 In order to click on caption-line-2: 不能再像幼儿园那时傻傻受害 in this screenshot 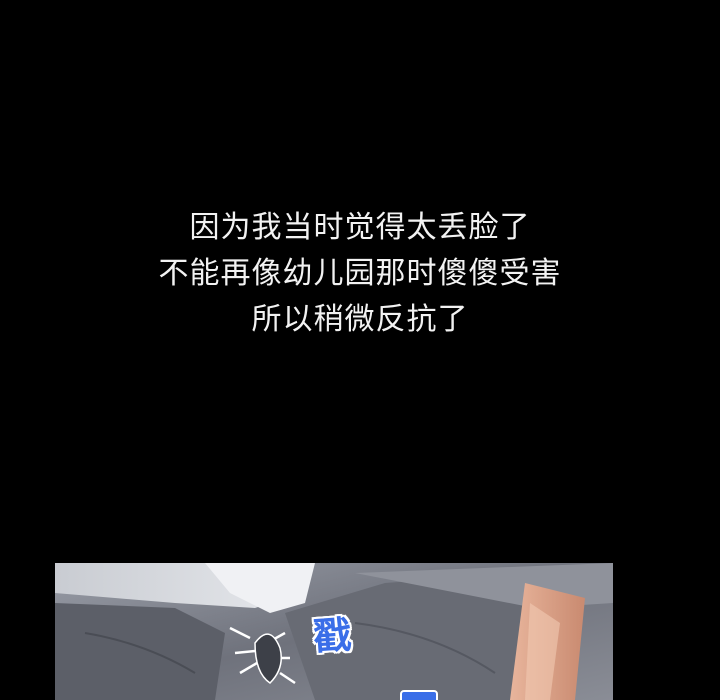, I will do `click(360, 273)`.